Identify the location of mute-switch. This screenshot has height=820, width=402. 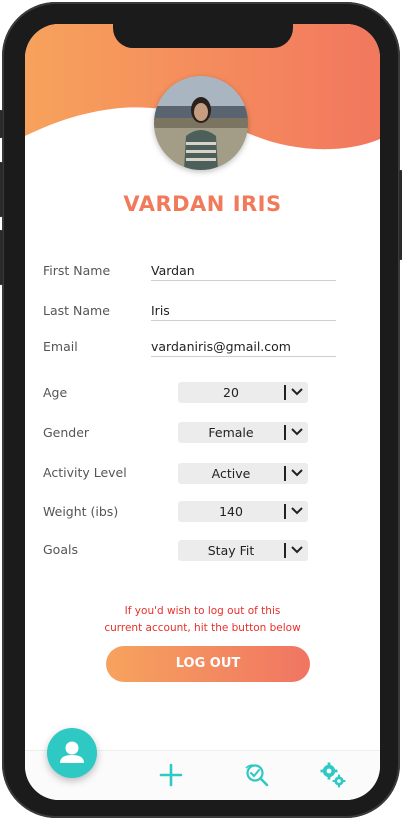
(1, 124).